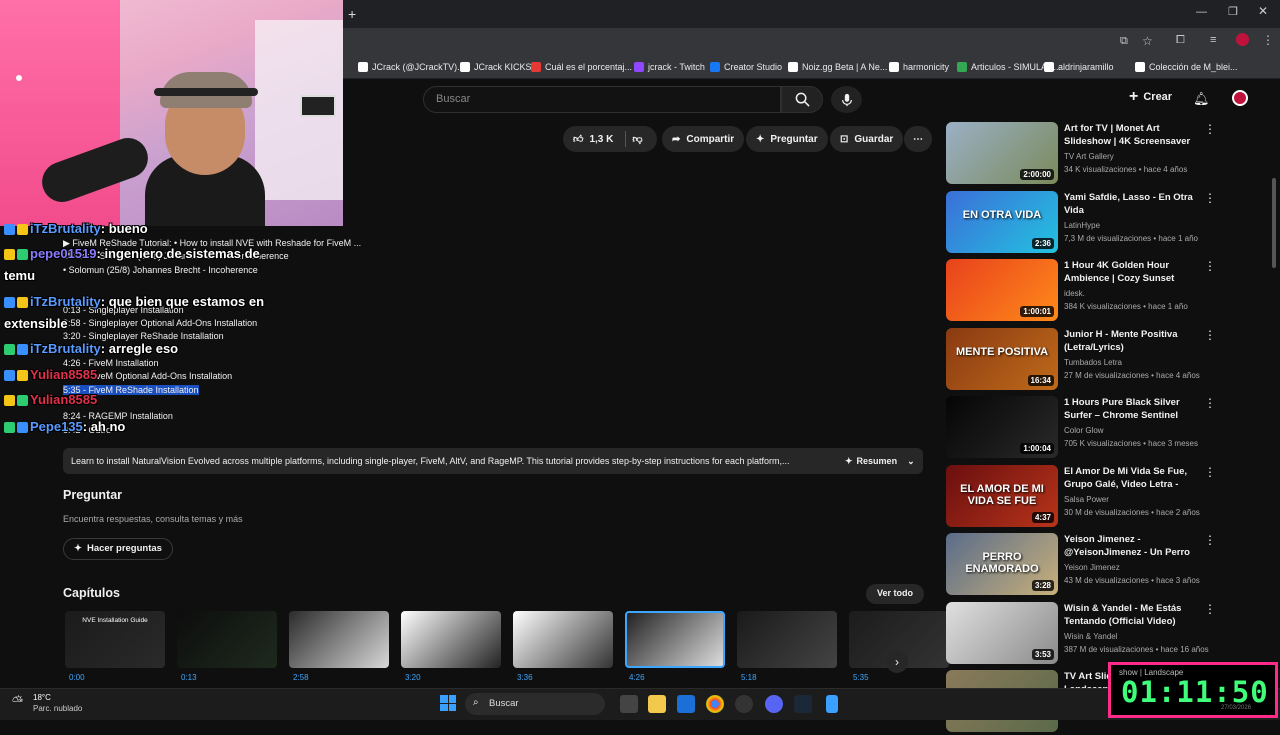 Image resolution: width=1280 pixels, height=735 pixels. Describe the element at coordinates (1002, 564) in the screenshot. I see `video-thumbnail: PERRO ENAMORADO 3:28` at that location.